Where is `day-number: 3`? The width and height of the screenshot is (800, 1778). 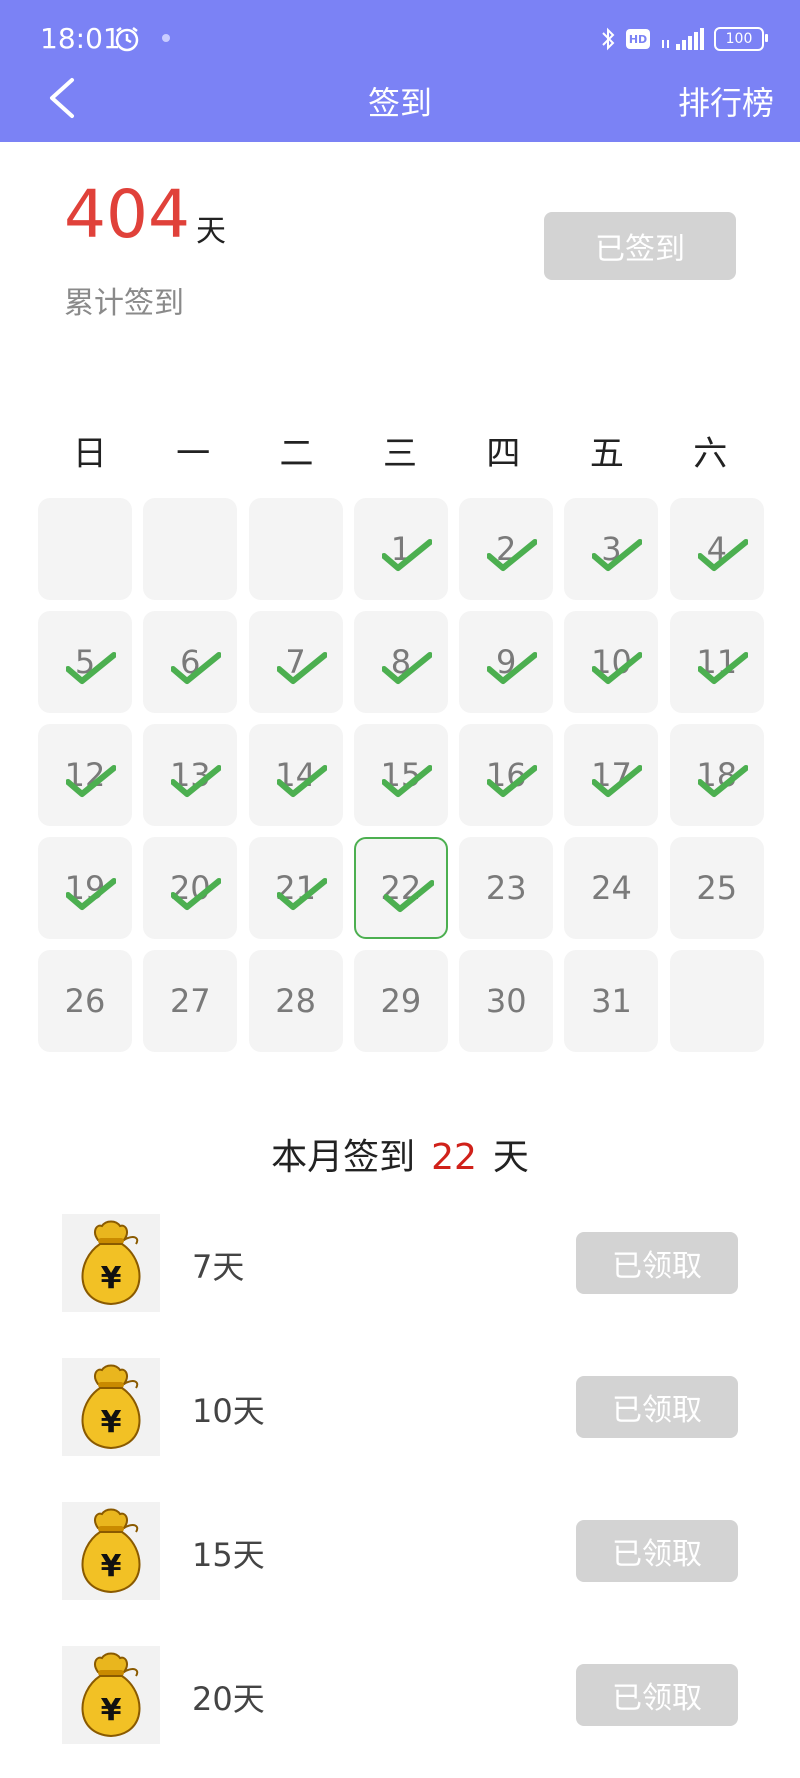 day-number: 3 is located at coordinates (611, 549).